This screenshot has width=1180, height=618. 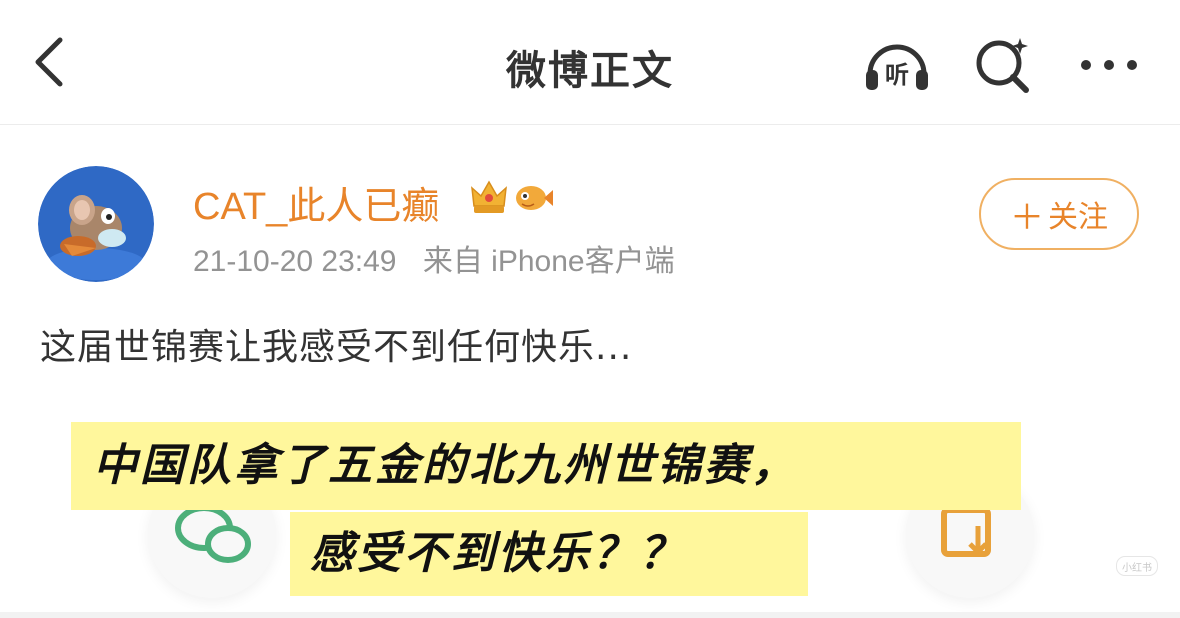 I want to click on more-dots-icon, so click(x=1109, y=65).